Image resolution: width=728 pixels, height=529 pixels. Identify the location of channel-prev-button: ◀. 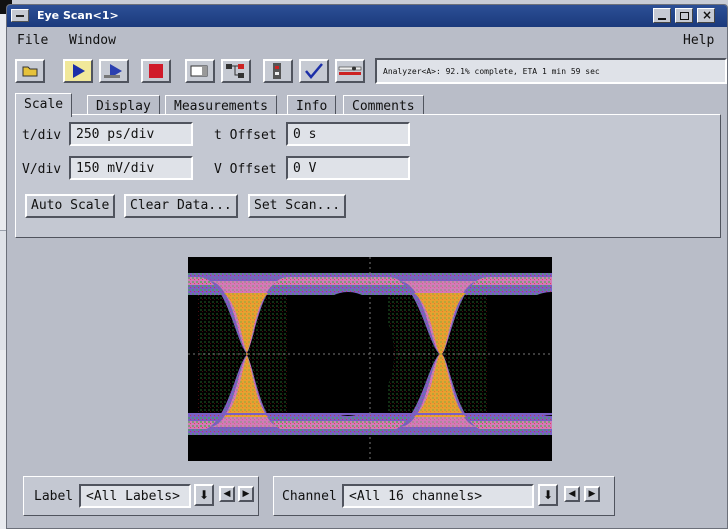
(572, 494).